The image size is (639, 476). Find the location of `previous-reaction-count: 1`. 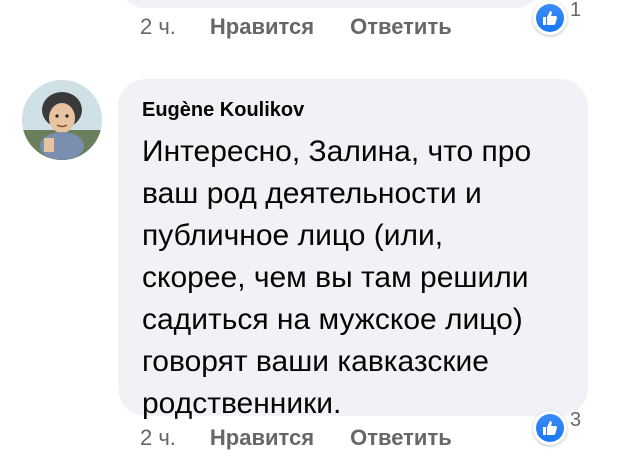

previous-reaction-count: 1 is located at coordinates (576, 10).